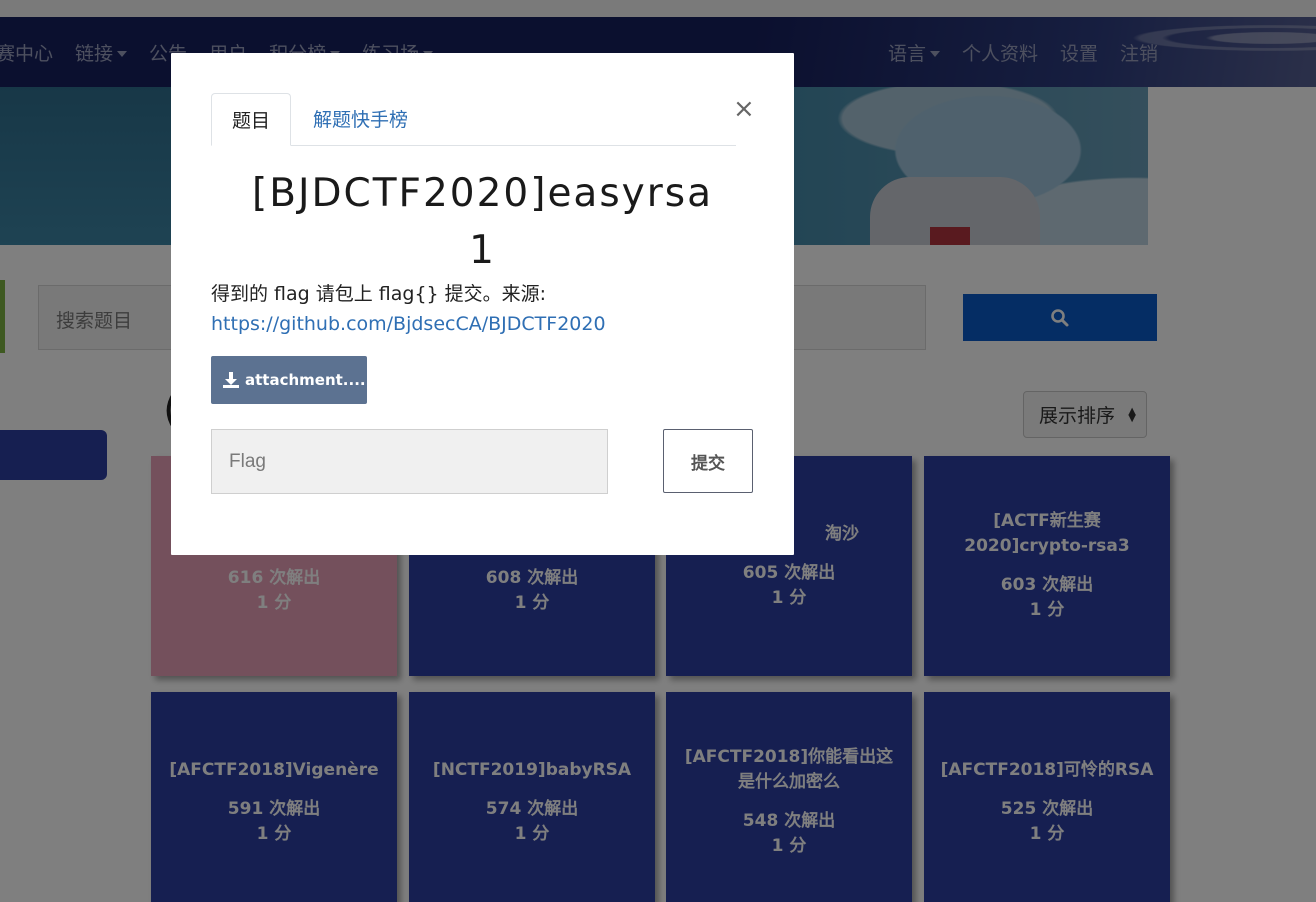  I want to click on description-text: 得到的 flag 请包上 flag{} 提交。来源:, so click(379, 294).